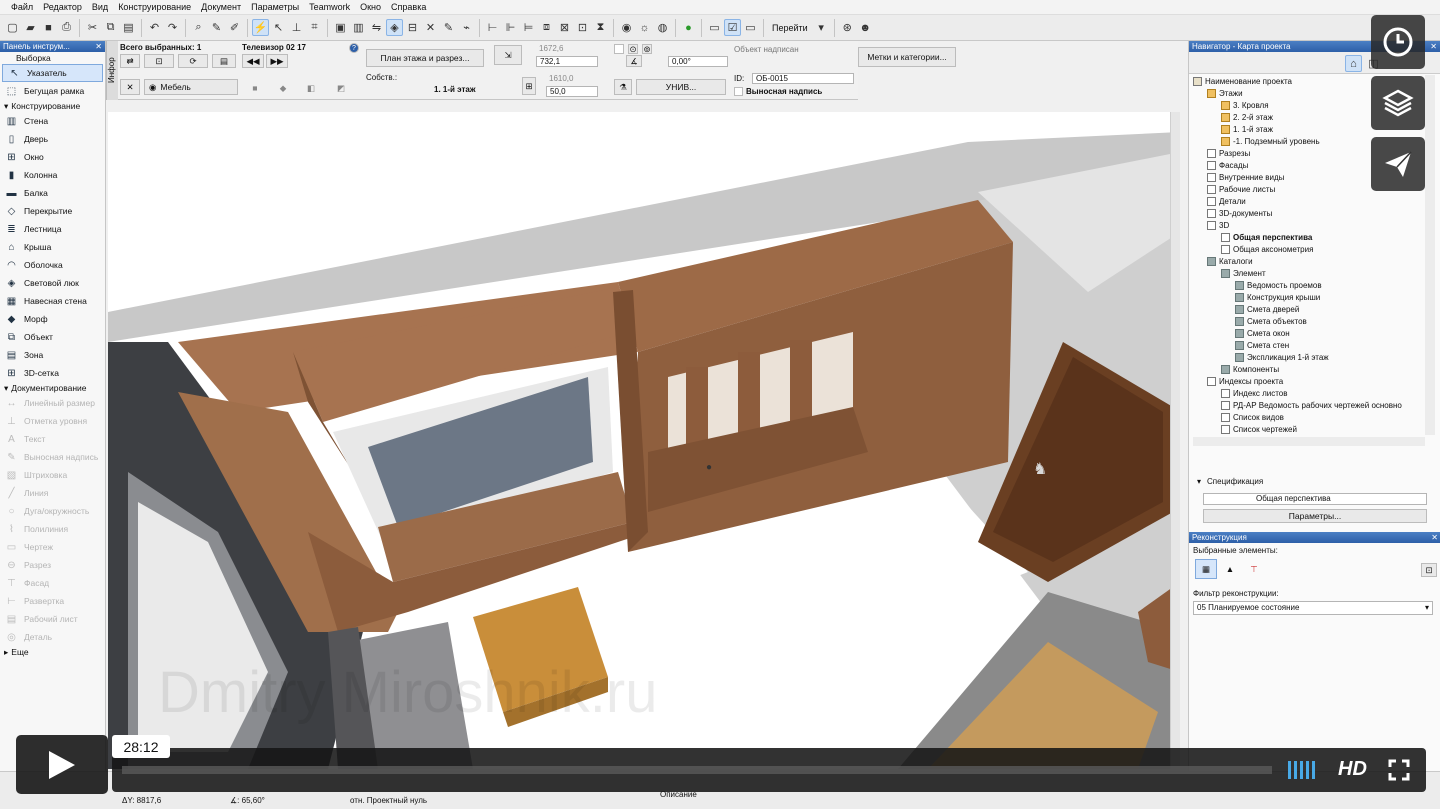 Image resolution: width=1440 pixels, height=809 pixels. Describe the element at coordinates (1266, 237) in the screenshot. I see `tree-item: Общая перспектива` at that location.